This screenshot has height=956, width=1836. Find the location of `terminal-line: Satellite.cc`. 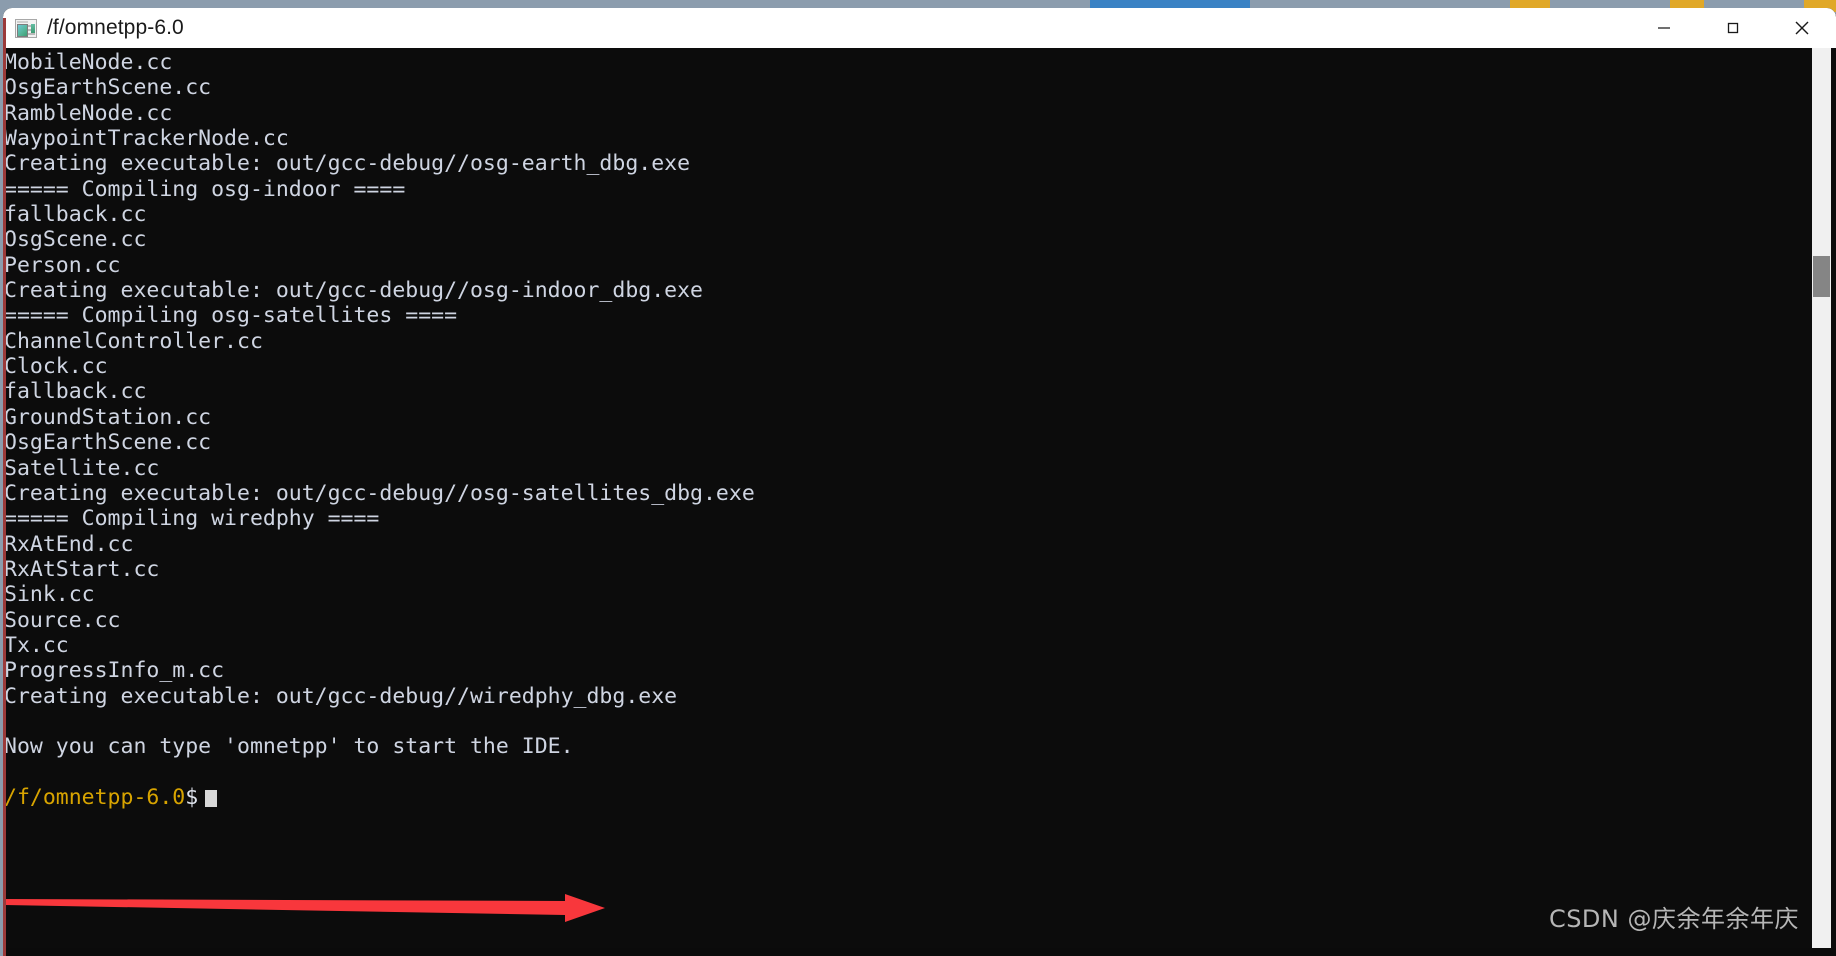

terminal-line: Satellite.cc is located at coordinates (82, 468).